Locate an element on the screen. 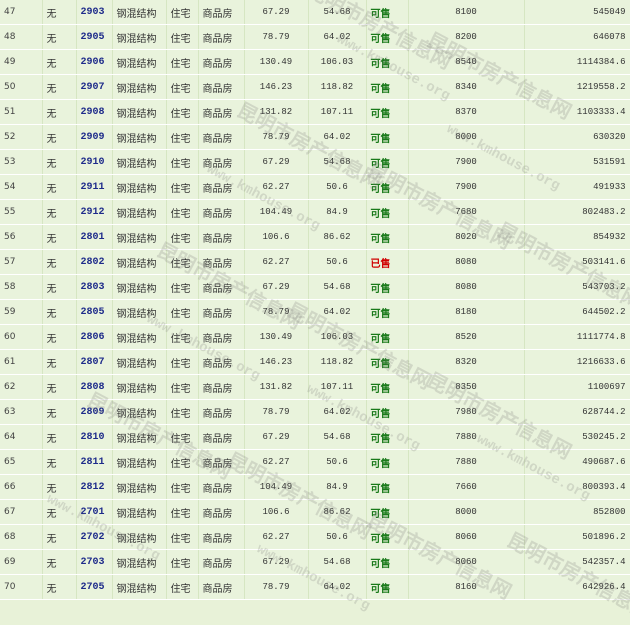 The image size is (630, 625). room-link: 2805 is located at coordinates (93, 312).